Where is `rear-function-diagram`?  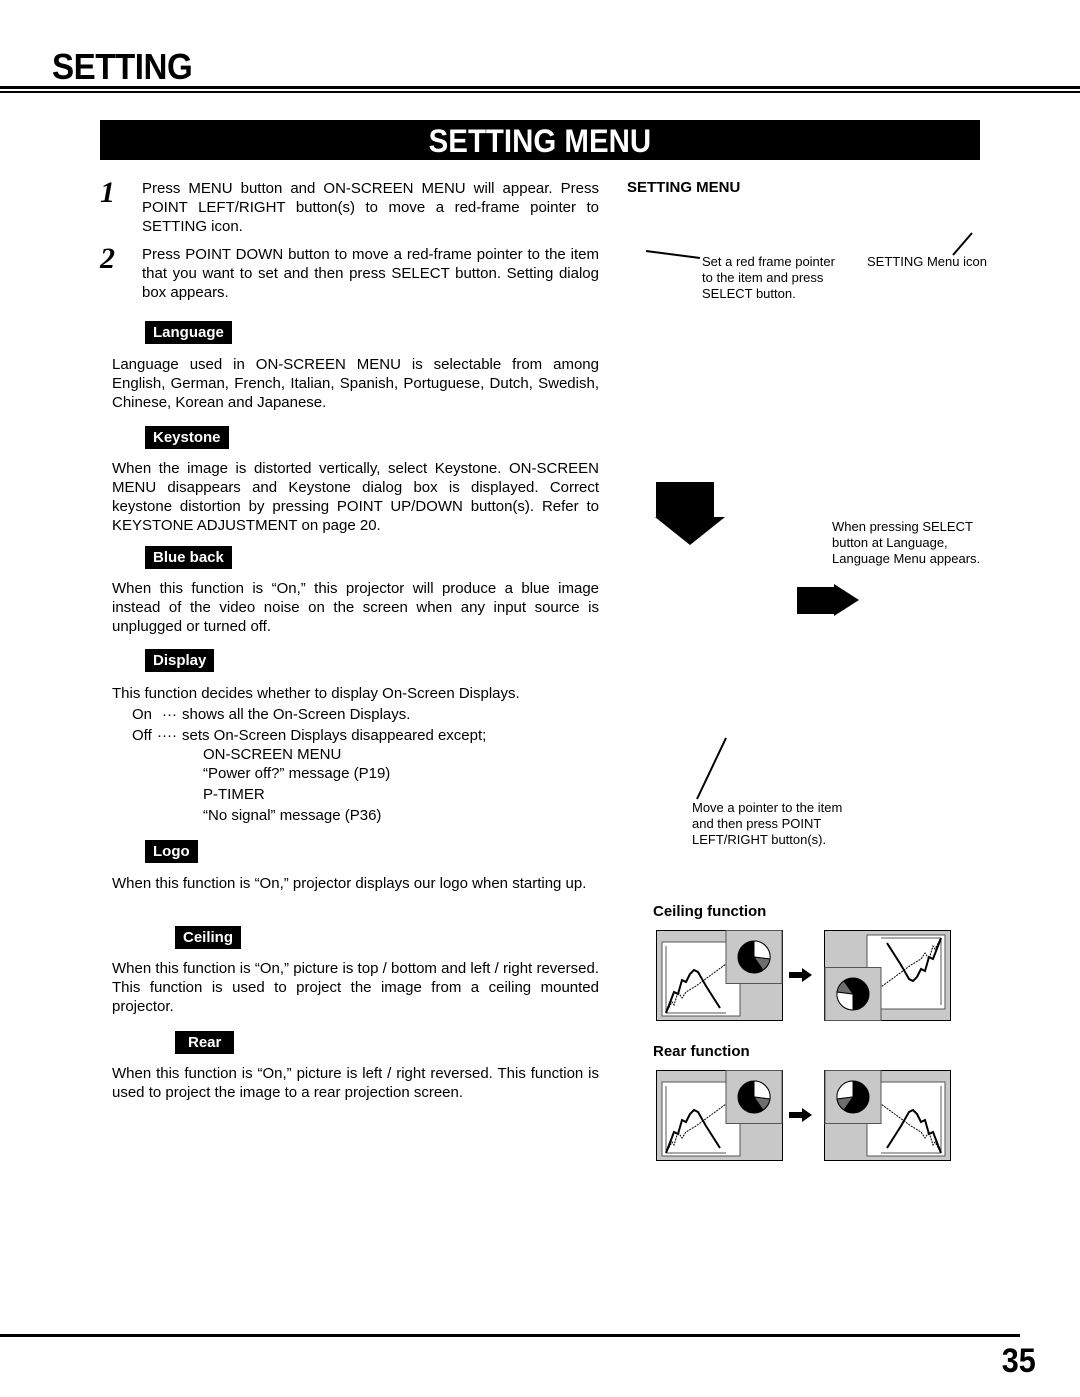
rear-function-diagram is located at coordinates (803, 1115).